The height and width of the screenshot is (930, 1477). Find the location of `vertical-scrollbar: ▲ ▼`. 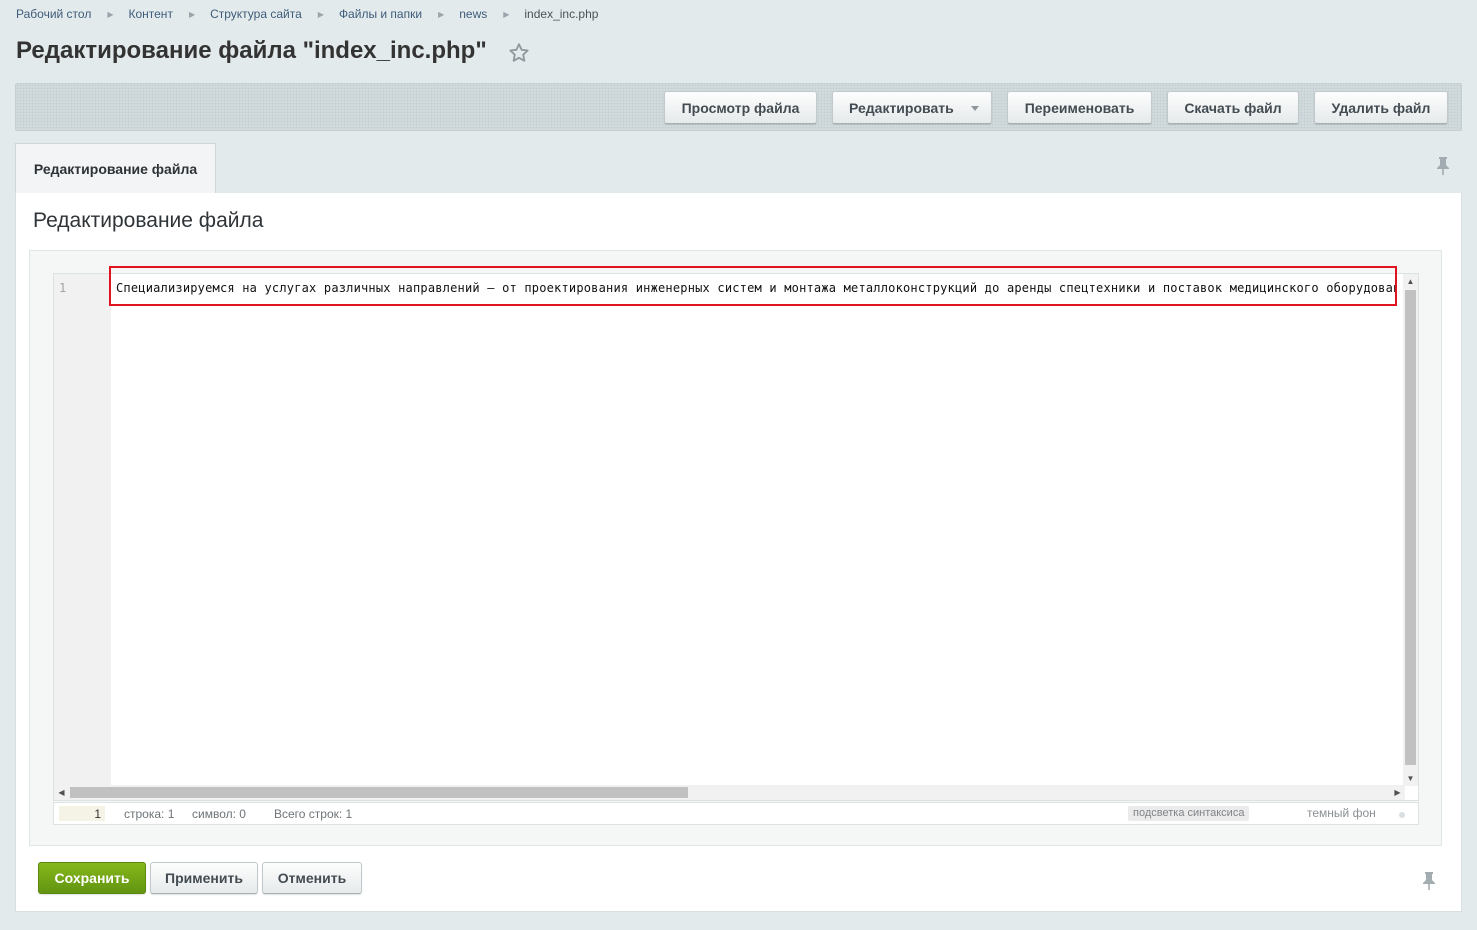

vertical-scrollbar: ▲ ▼ is located at coordinates (1410, 530).